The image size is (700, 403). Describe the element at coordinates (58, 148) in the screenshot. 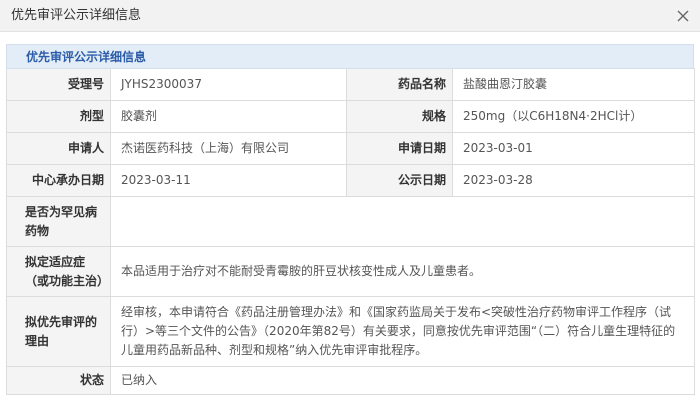

I see `applicant-label: 申请人` at that location.